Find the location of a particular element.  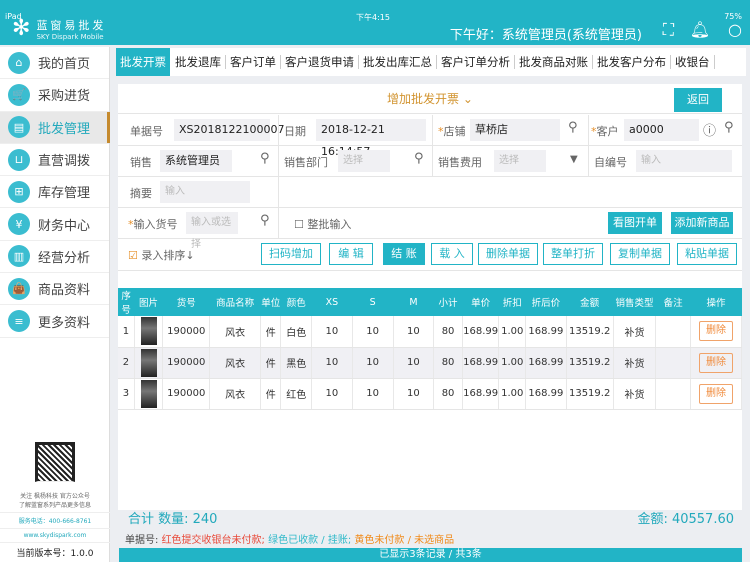

load-button: 载 入 is located at coordinates (452, 254).